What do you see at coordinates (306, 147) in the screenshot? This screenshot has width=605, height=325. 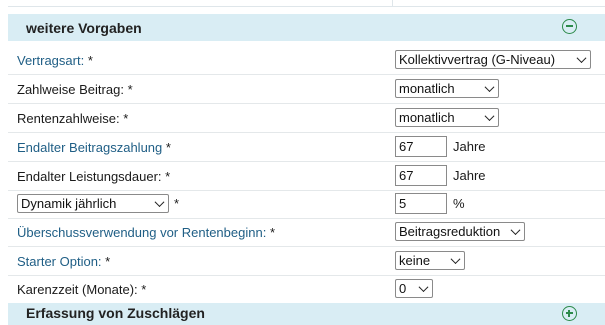 I see `row-endalter-beitragszahlung: Endalter Beitragszahlung * 67 Jahre` at bounding box center [306, 147].